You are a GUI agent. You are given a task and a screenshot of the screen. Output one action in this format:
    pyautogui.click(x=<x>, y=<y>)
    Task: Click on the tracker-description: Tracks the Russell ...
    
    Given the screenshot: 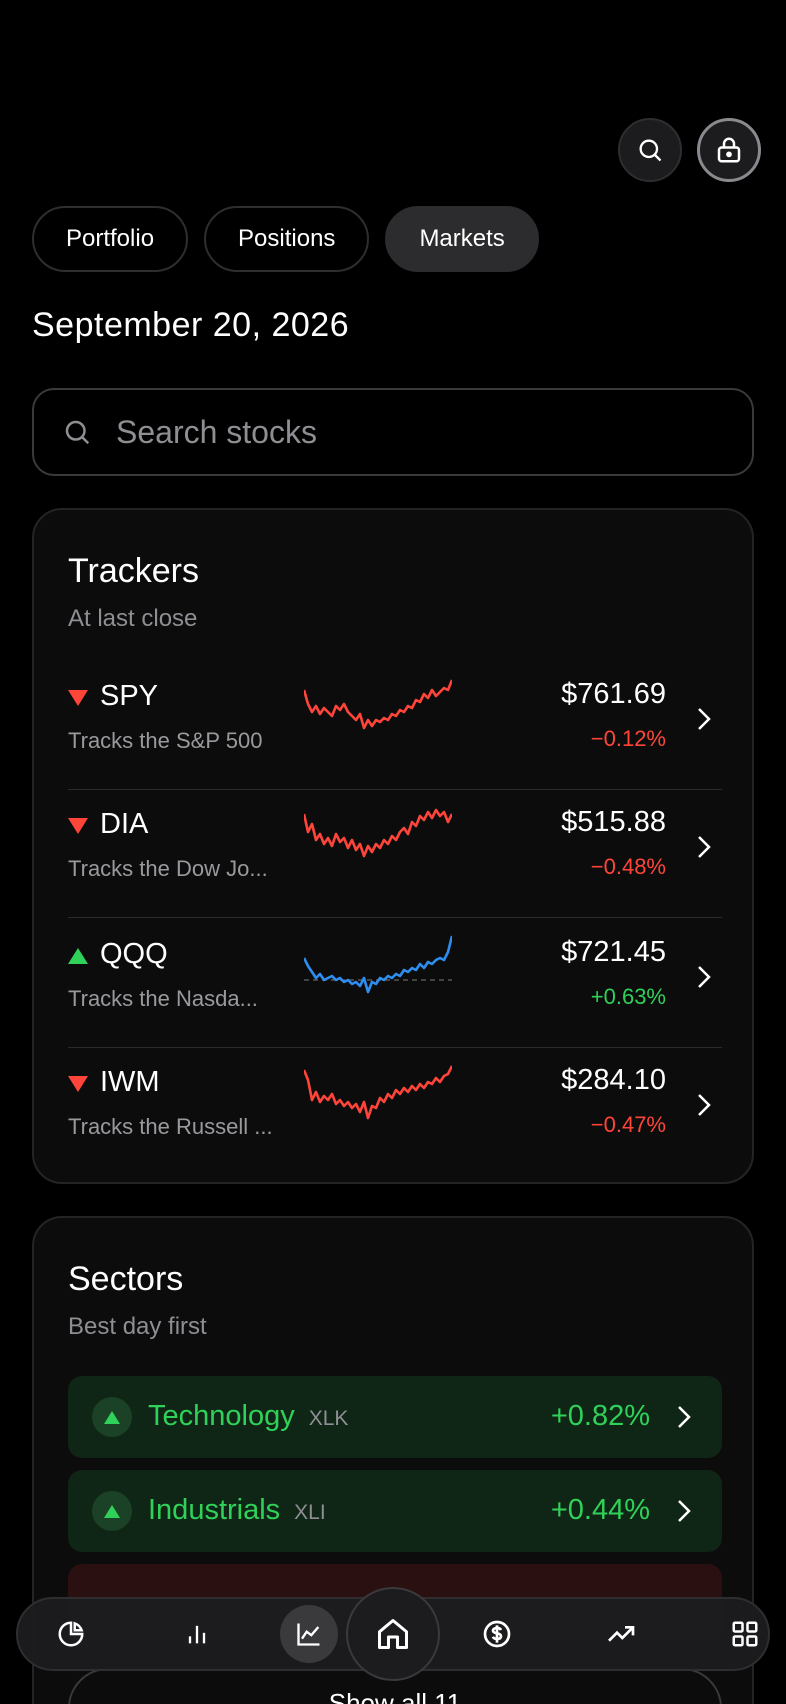 What is the action you would take?
    pyautogui.click(x=170, y=1126)
    